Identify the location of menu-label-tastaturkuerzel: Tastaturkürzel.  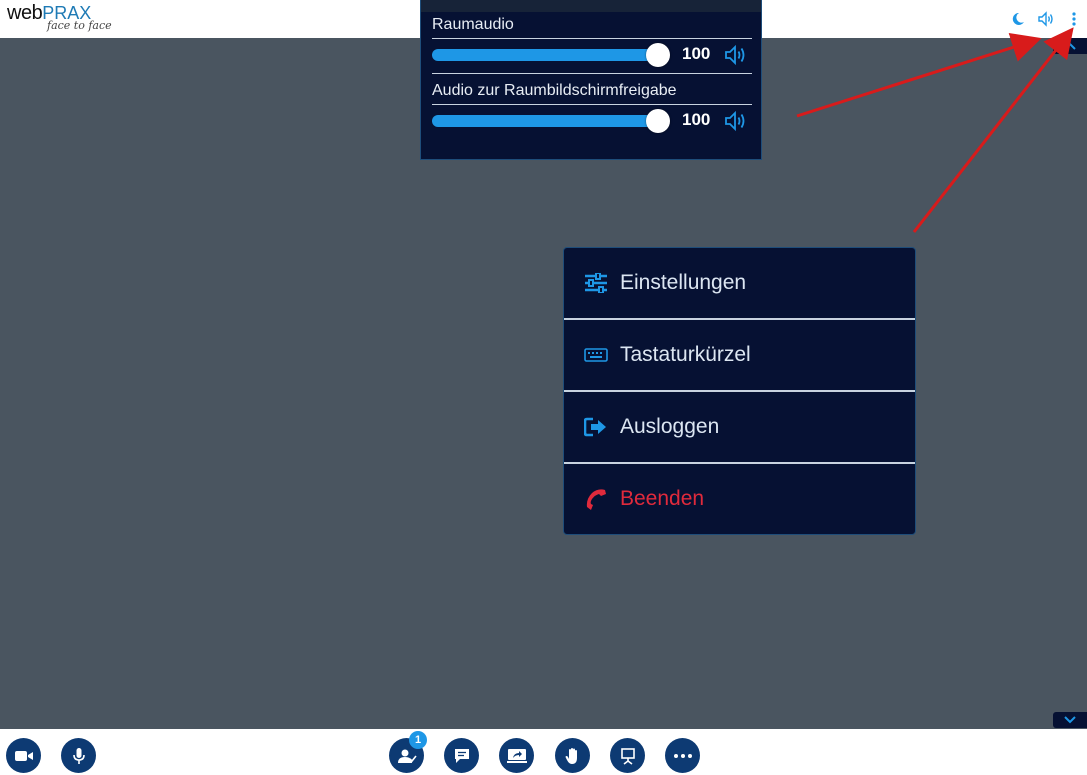
(685, 354).